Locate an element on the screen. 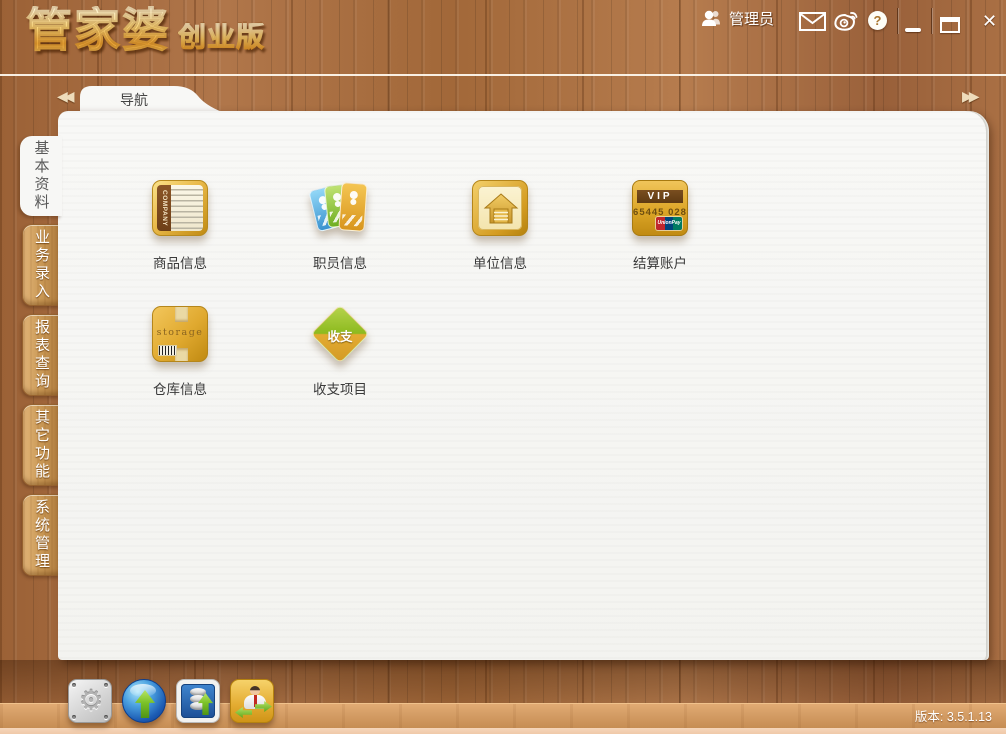  nav-scroll-right-button: ▶▶ is located at coordinates (975, 96).